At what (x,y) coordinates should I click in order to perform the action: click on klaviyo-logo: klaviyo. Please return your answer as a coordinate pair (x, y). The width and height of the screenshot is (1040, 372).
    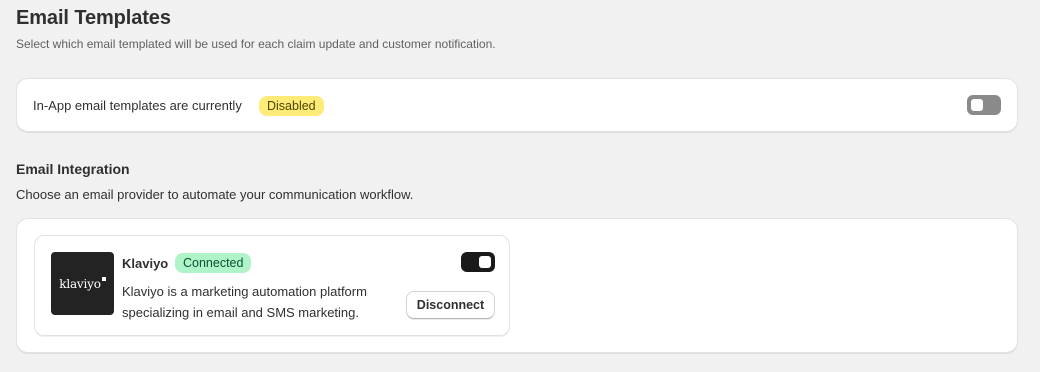
    Looking at the image, I should click on (82, 283).